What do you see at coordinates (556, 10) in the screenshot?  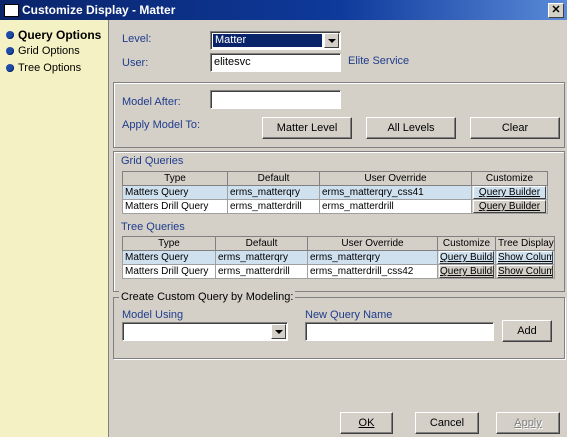 I see `close-button: ✕` at bounding box center [556, 10].